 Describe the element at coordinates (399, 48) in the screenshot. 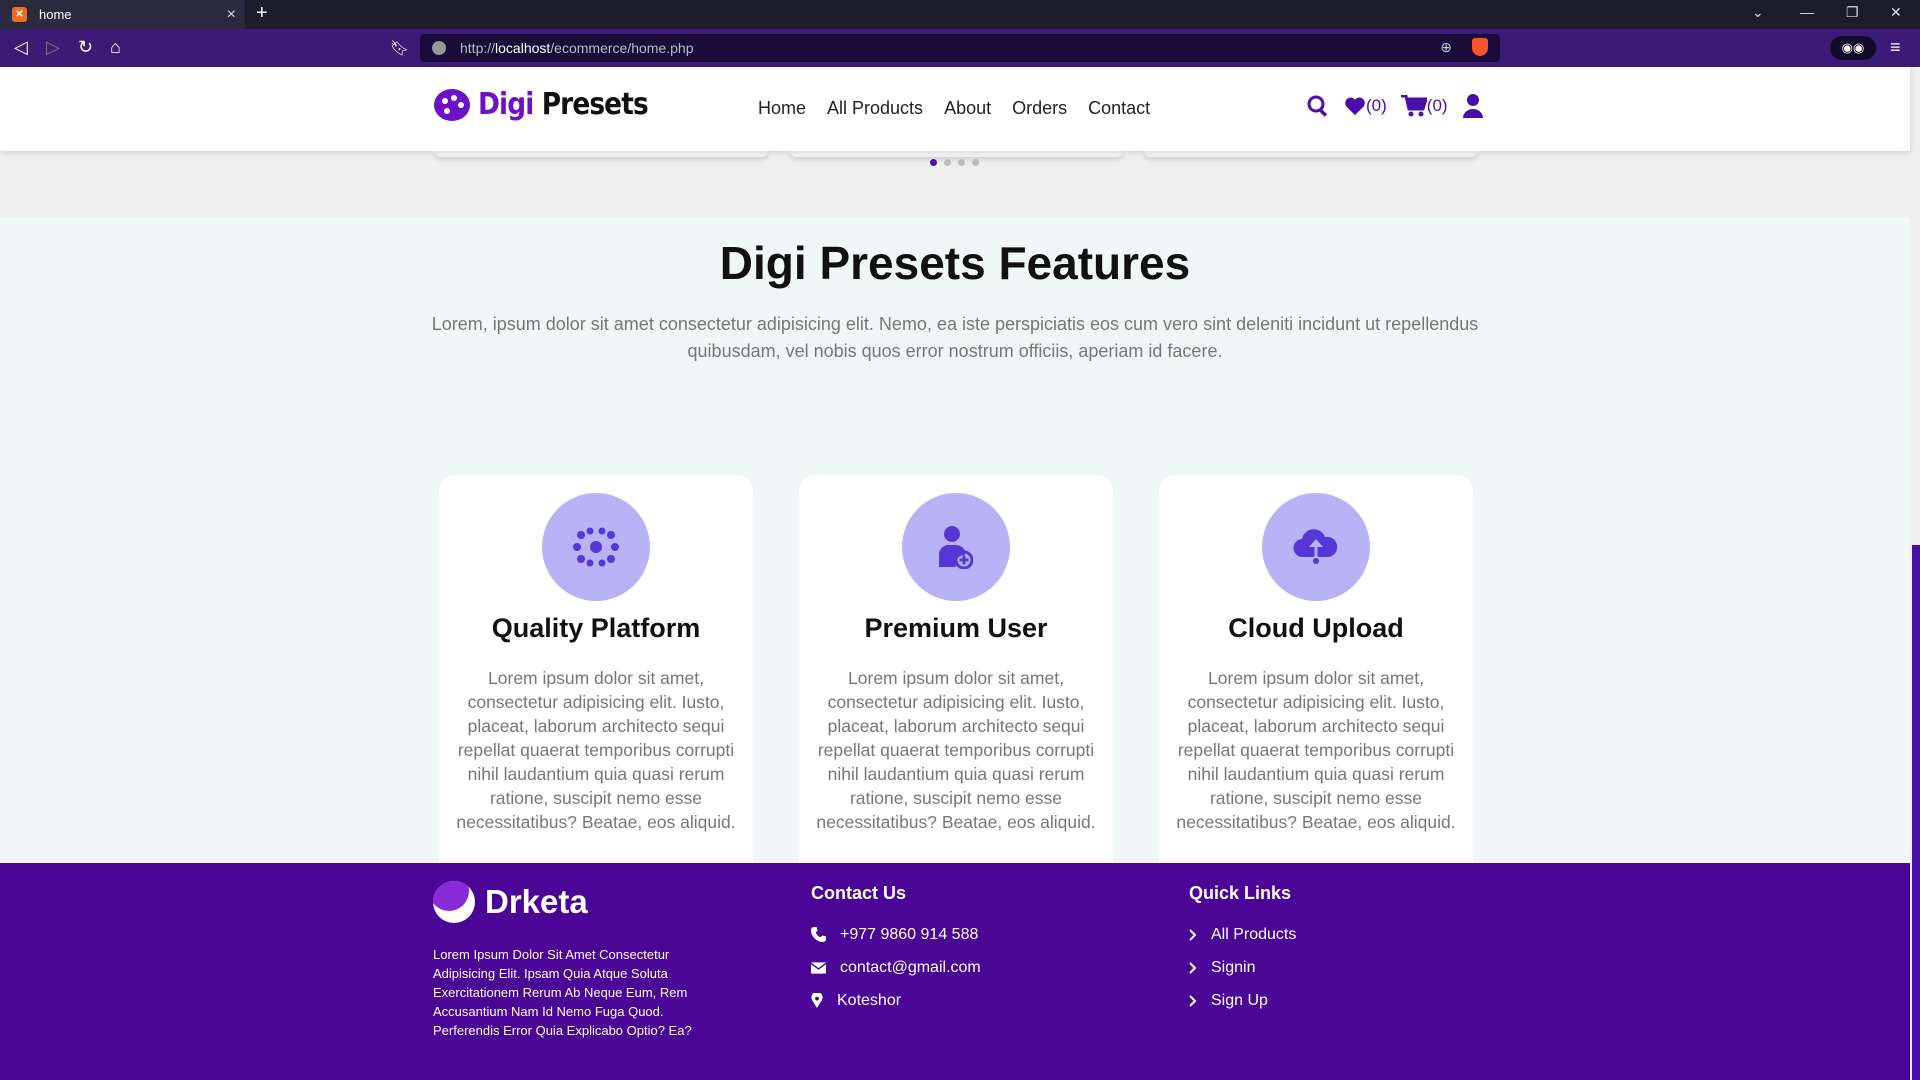

I see `bookmark-icon: 🔖︎` at that location.